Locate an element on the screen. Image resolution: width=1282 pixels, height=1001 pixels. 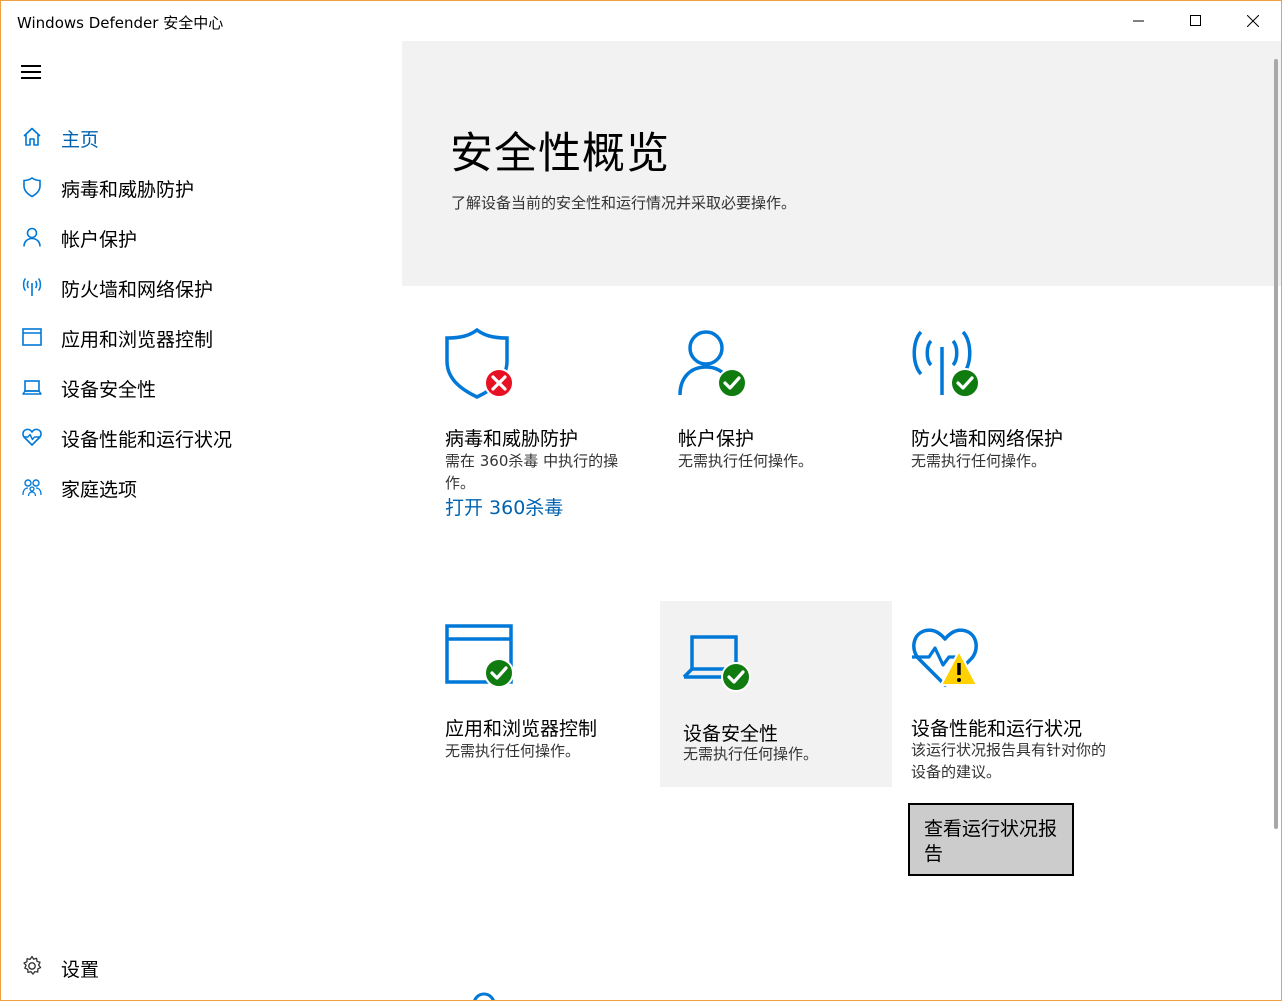
sidebar-item-label: 家庭选项 is located at coordinates (99, 490).